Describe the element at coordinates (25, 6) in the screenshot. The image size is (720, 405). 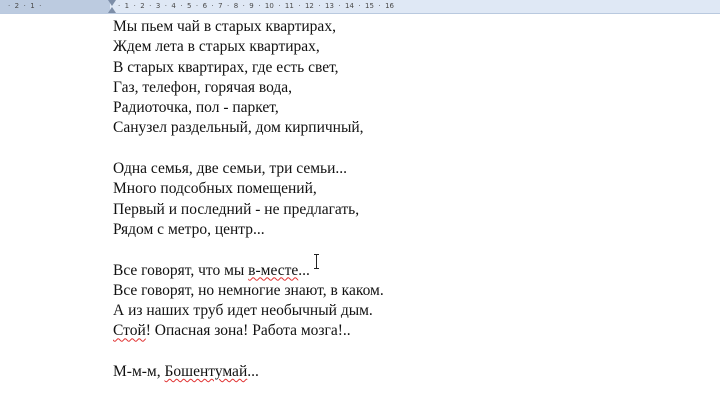
I see `ruler-left-labels: · 2 · 1 ·` at that location.